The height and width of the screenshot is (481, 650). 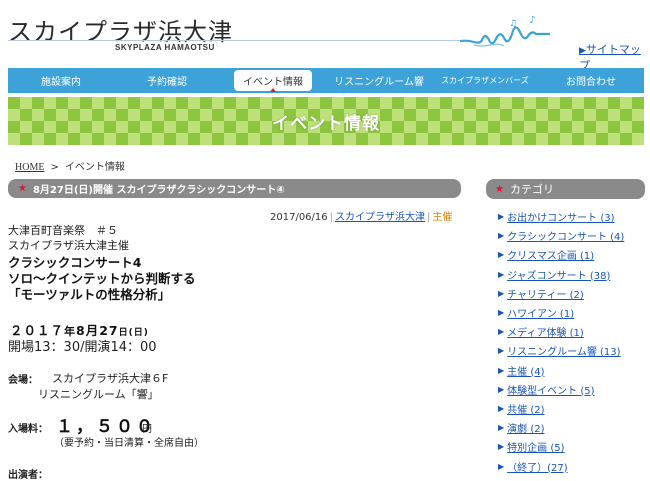 What do you see at coordinates (545, 331) in the screenshot?
I see `category-link: メディア体験 (1)` at bounding box center [545, 331].